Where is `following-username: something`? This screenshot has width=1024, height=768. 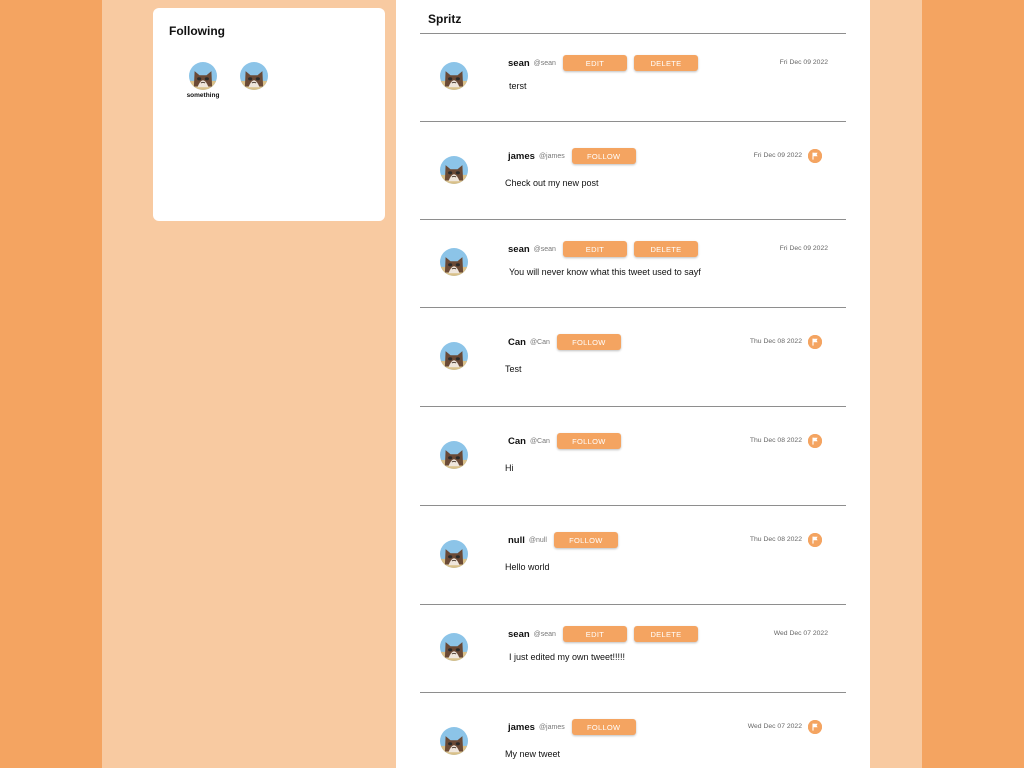
following-username: something is located at coordinates (203, 95).